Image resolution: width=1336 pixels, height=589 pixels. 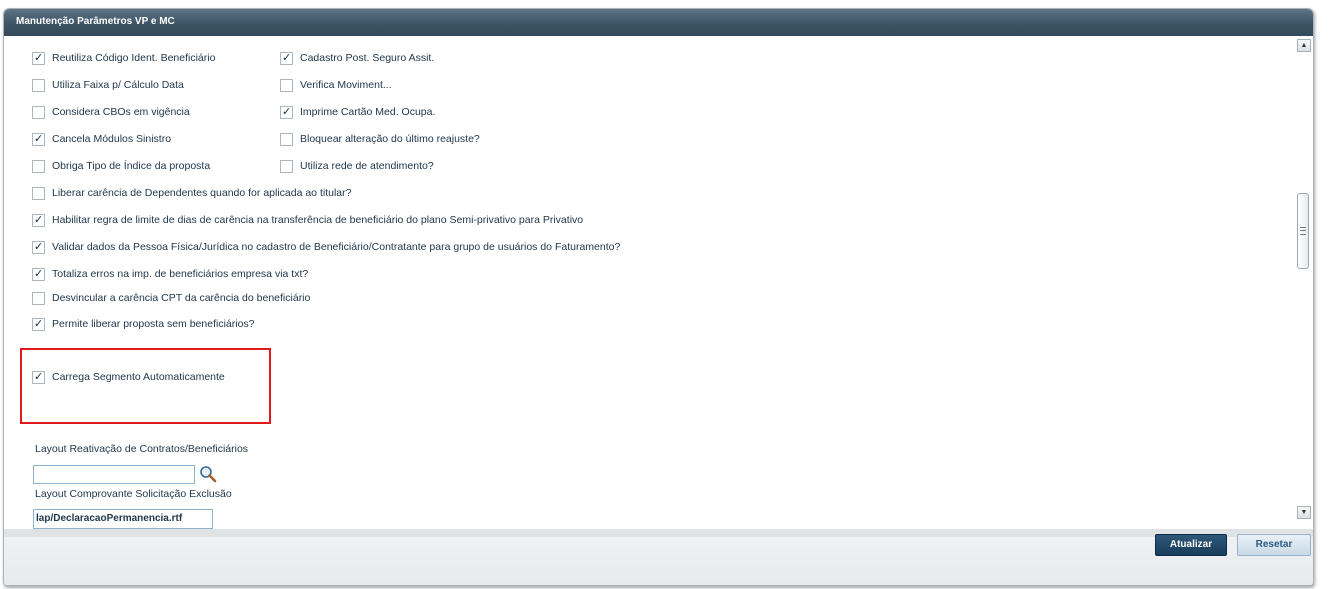 I want to click on checkbox-label: Carrega Segmento Automaticamente, so click(x=138, y=377).